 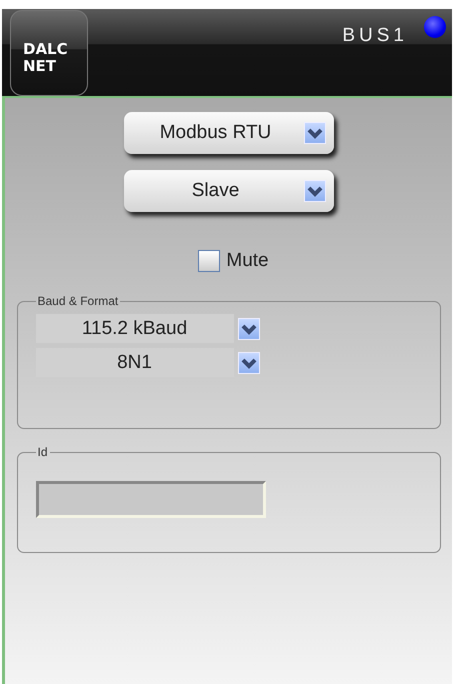 What do you see at coordinates (43, 452) in the screenshot?
I see `group-legend: Id` at bounding box center [43, 452].